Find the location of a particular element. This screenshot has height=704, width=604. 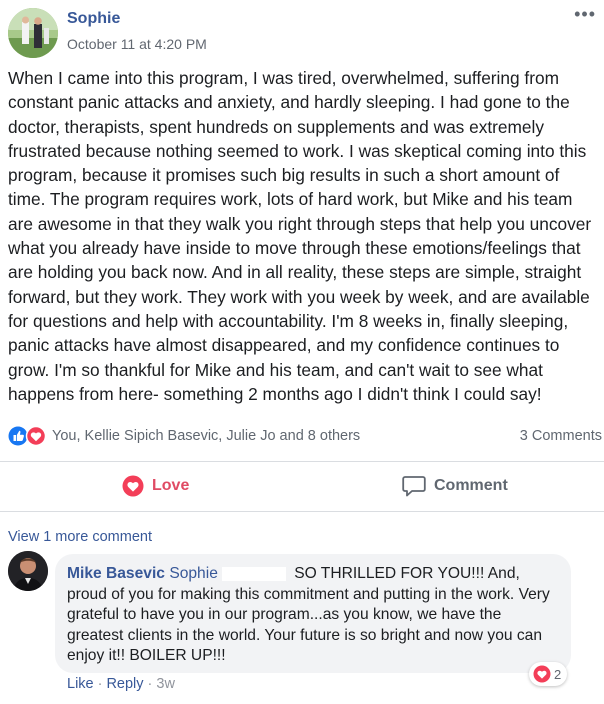

love-button-label: Love is located at coordinates (171, 485).